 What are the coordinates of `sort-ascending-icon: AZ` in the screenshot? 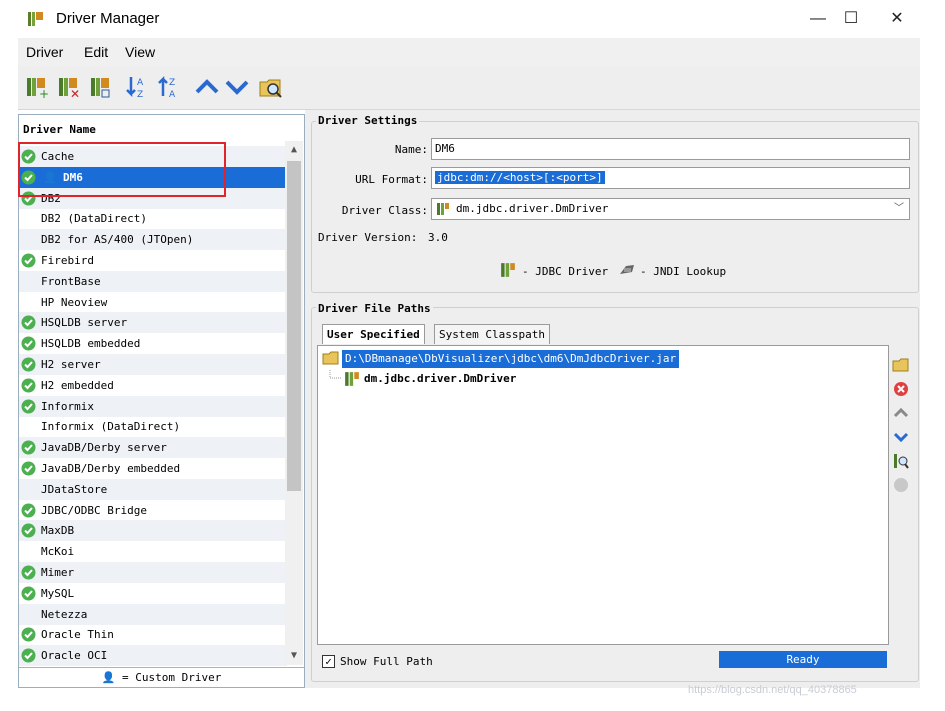 It's located at (137, 87).